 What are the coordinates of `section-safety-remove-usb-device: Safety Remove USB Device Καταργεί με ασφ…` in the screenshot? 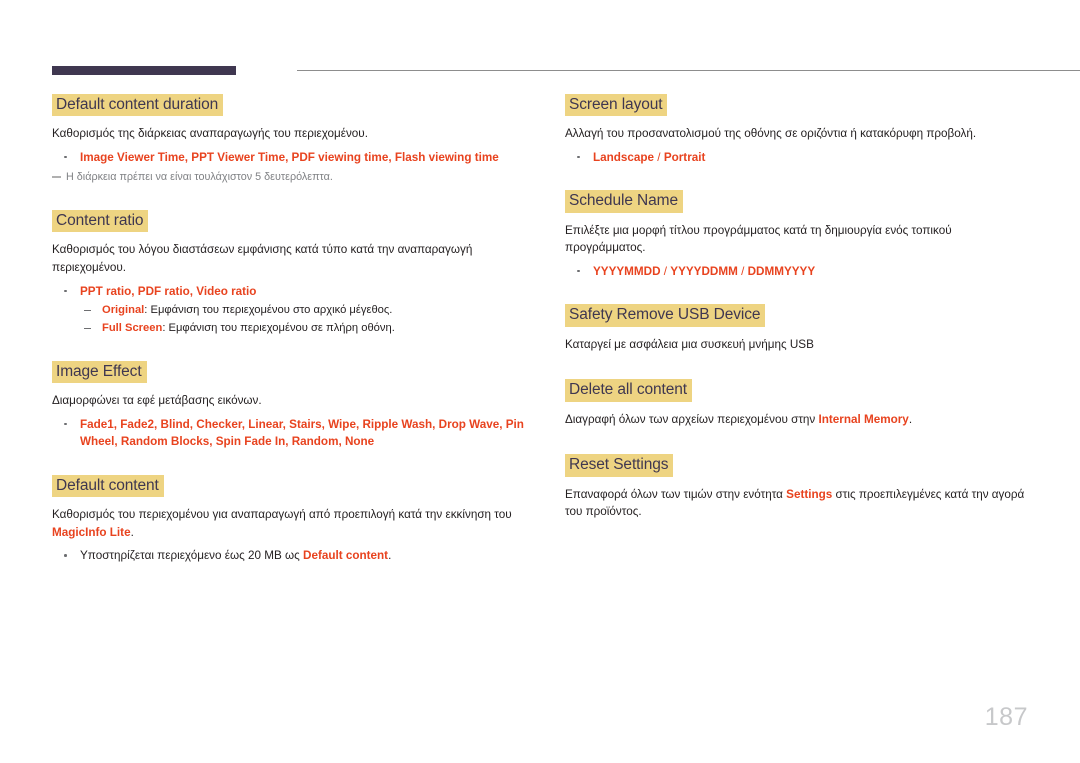 It's located at (797, 328).